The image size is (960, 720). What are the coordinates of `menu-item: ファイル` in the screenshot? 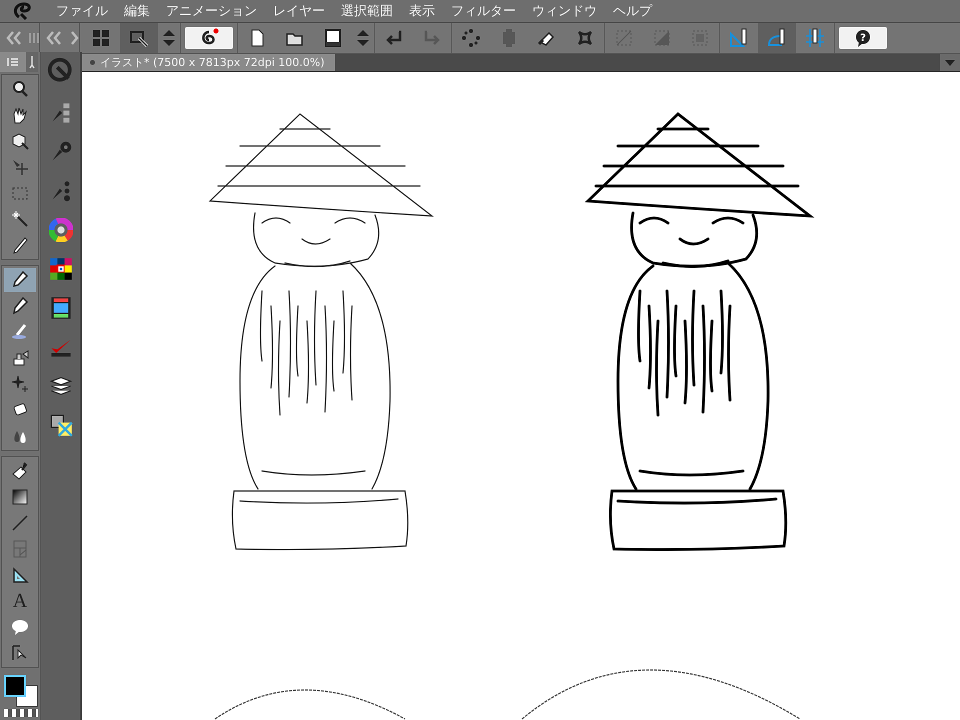 It's located at (82, 11).